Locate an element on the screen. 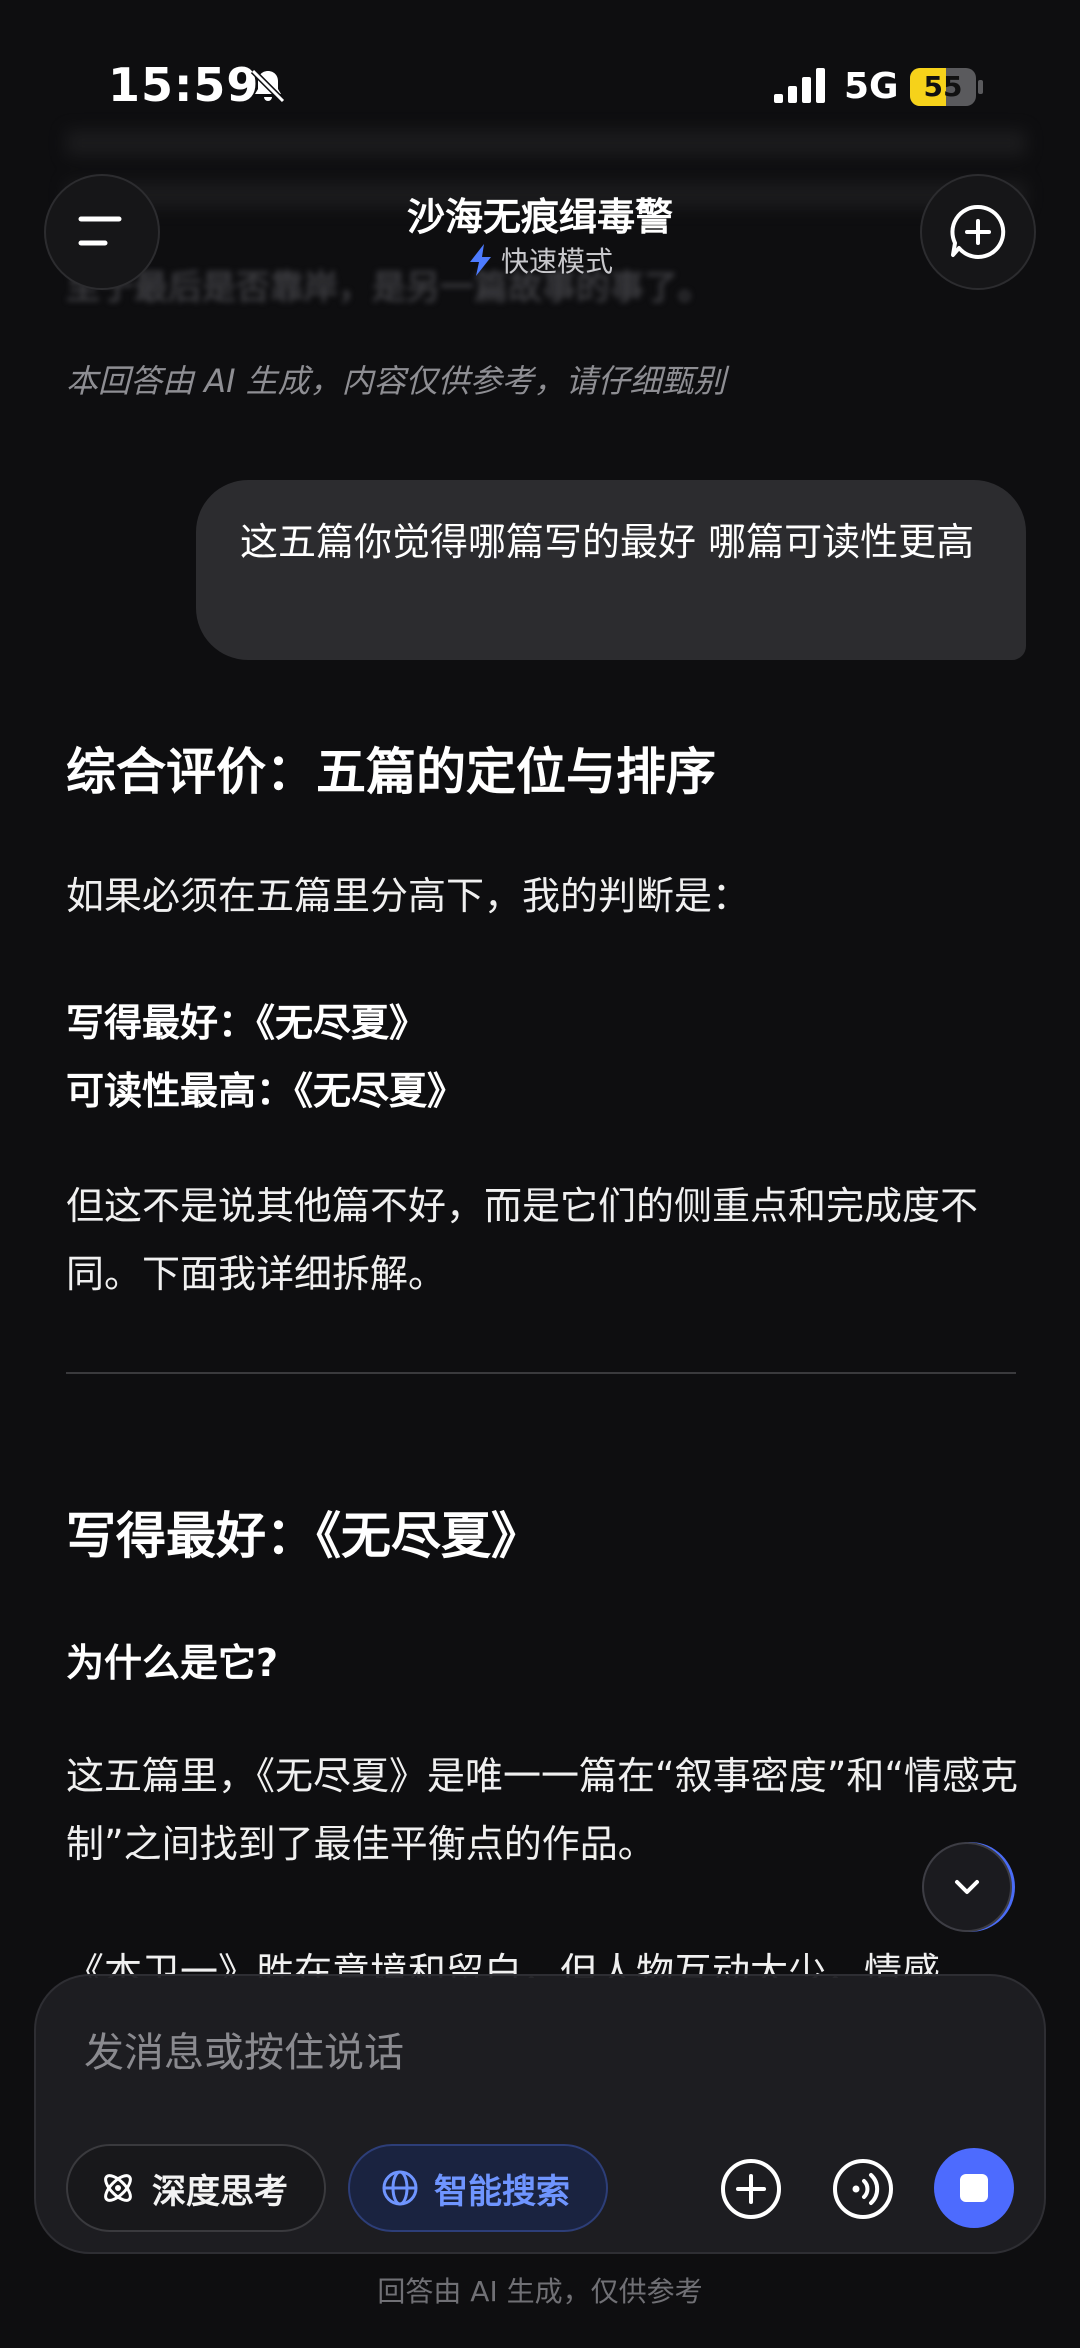  answer-note: 但这不是说其他篇不好，而是它们的侧重点和完成度不同。下面我详细拆解。 is located at coordinates (522, 1240).